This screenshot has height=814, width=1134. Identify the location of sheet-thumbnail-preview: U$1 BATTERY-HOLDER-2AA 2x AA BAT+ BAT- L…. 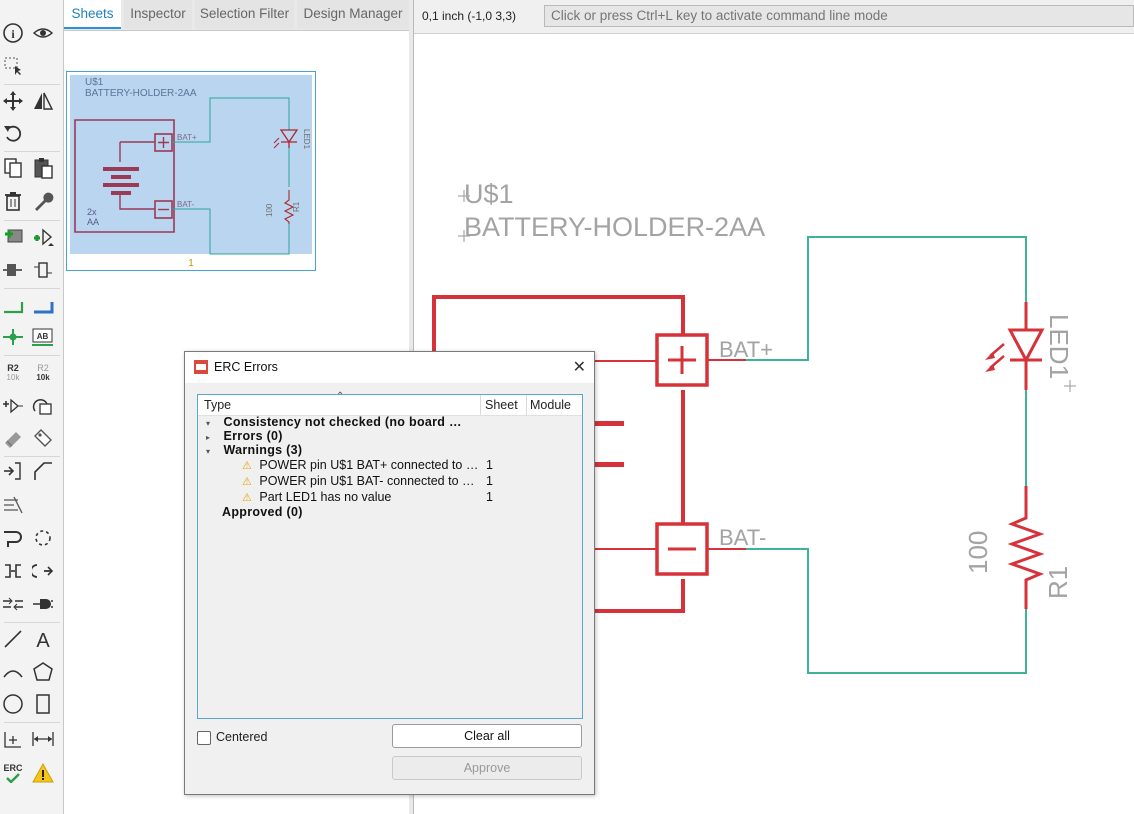
(191, 172).